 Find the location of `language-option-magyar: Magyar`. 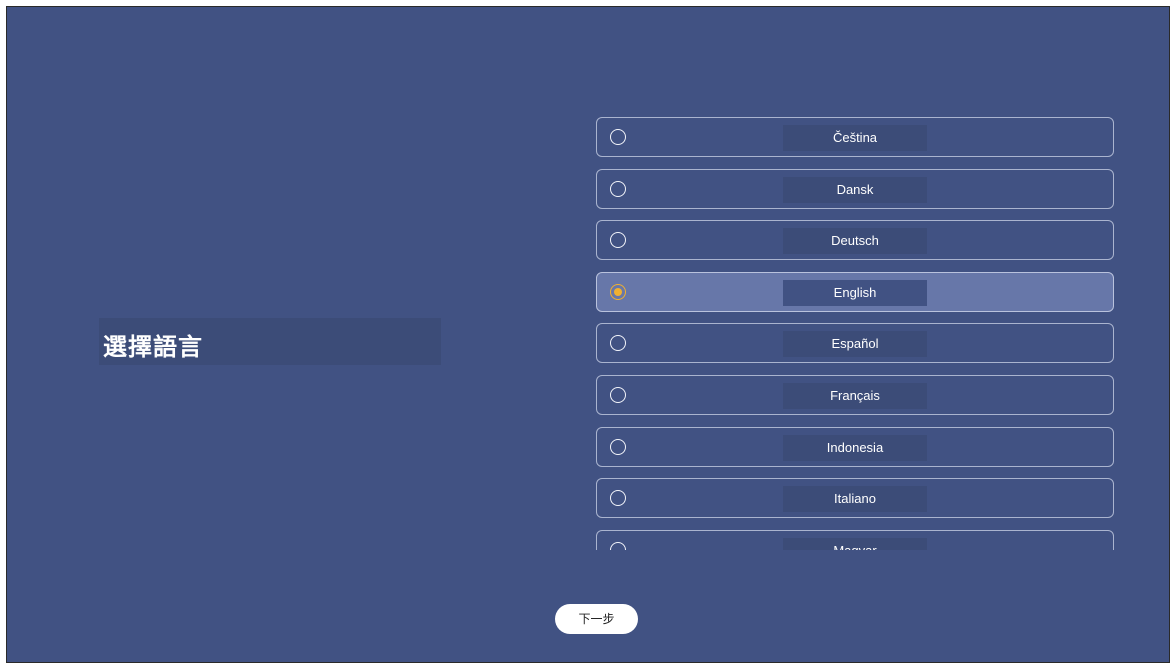

language-option-magyar: Magyar is located at coordinates (855, 540).